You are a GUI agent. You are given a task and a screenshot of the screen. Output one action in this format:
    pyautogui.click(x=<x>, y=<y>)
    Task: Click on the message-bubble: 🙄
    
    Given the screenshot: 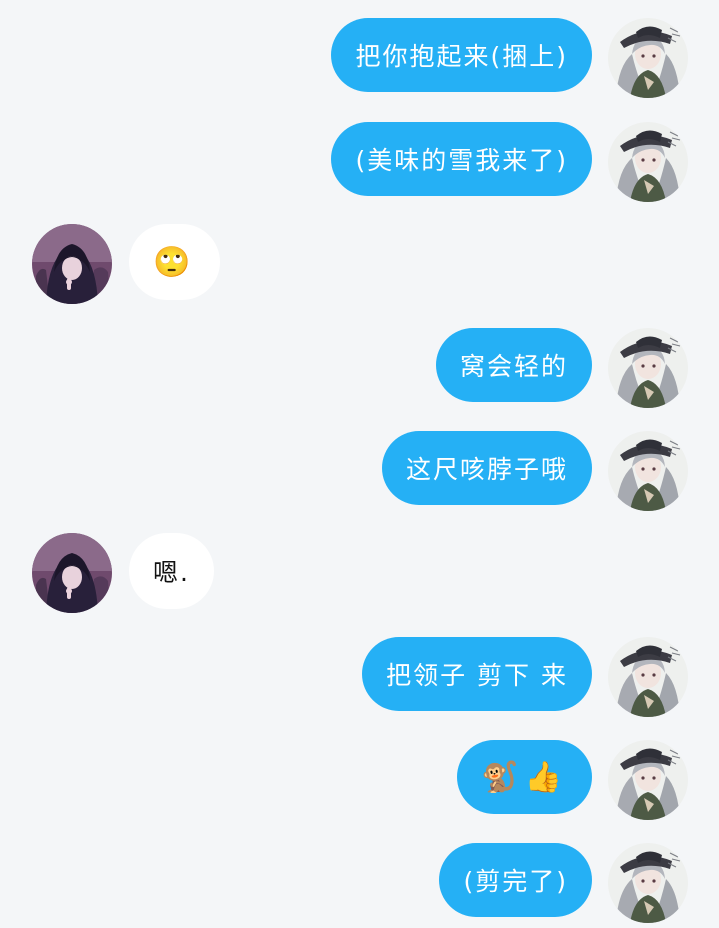 What is the action you would take?
    pyautogui.click(x=175, y=262)
    